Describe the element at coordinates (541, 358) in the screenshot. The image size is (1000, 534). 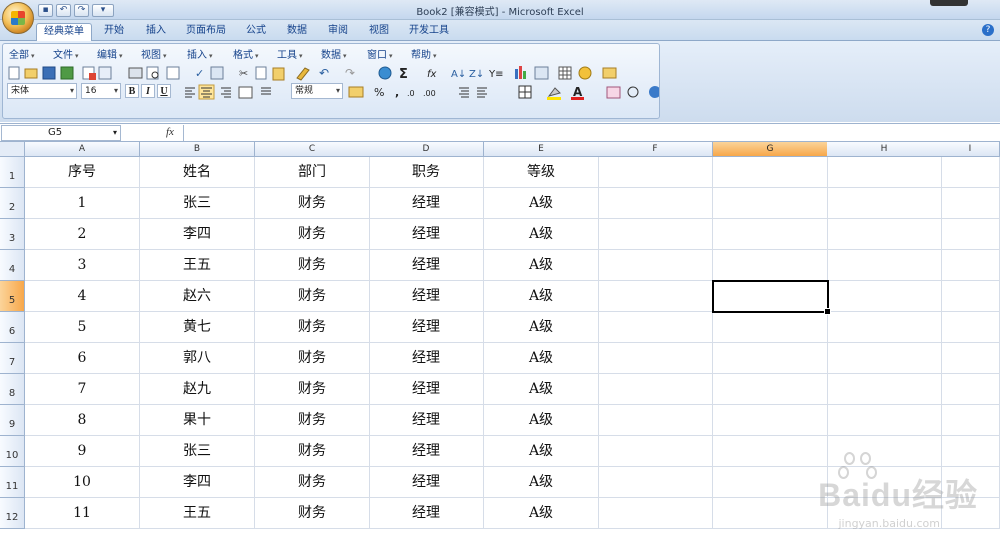
I see `cell-E7: A级` at that location.